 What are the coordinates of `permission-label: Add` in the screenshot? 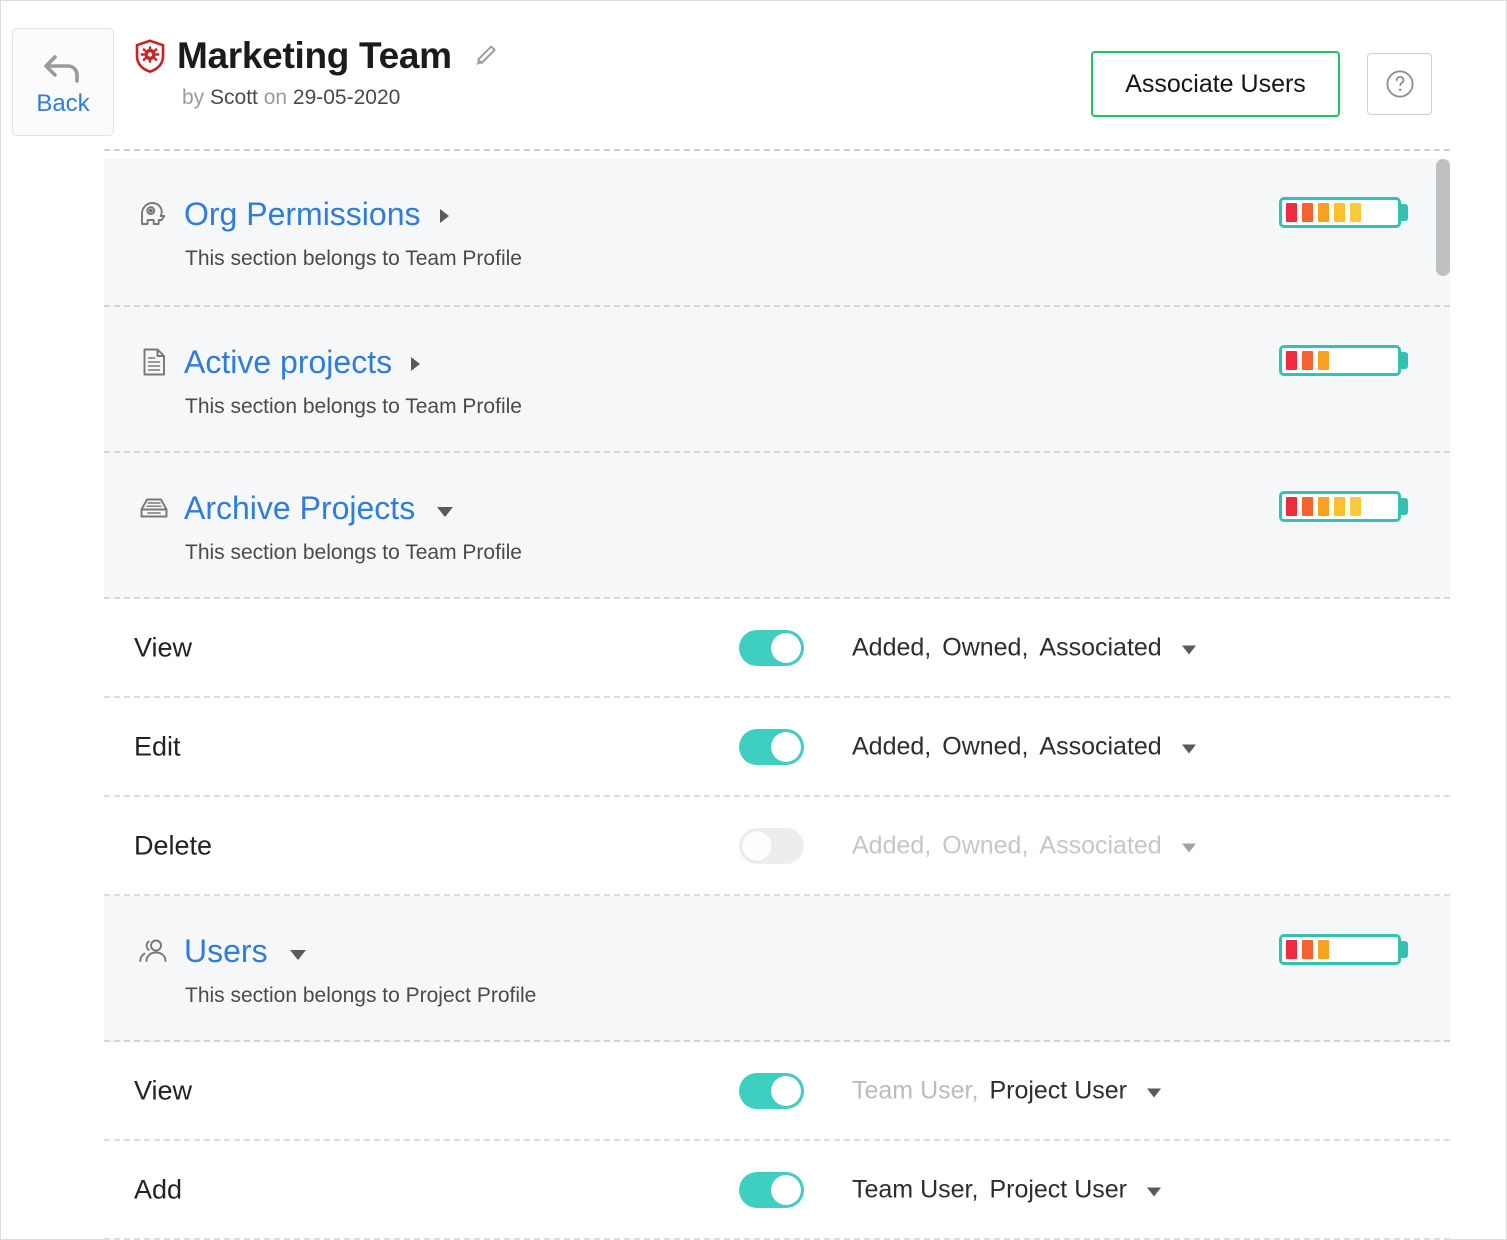 It's located at (158, 1189).